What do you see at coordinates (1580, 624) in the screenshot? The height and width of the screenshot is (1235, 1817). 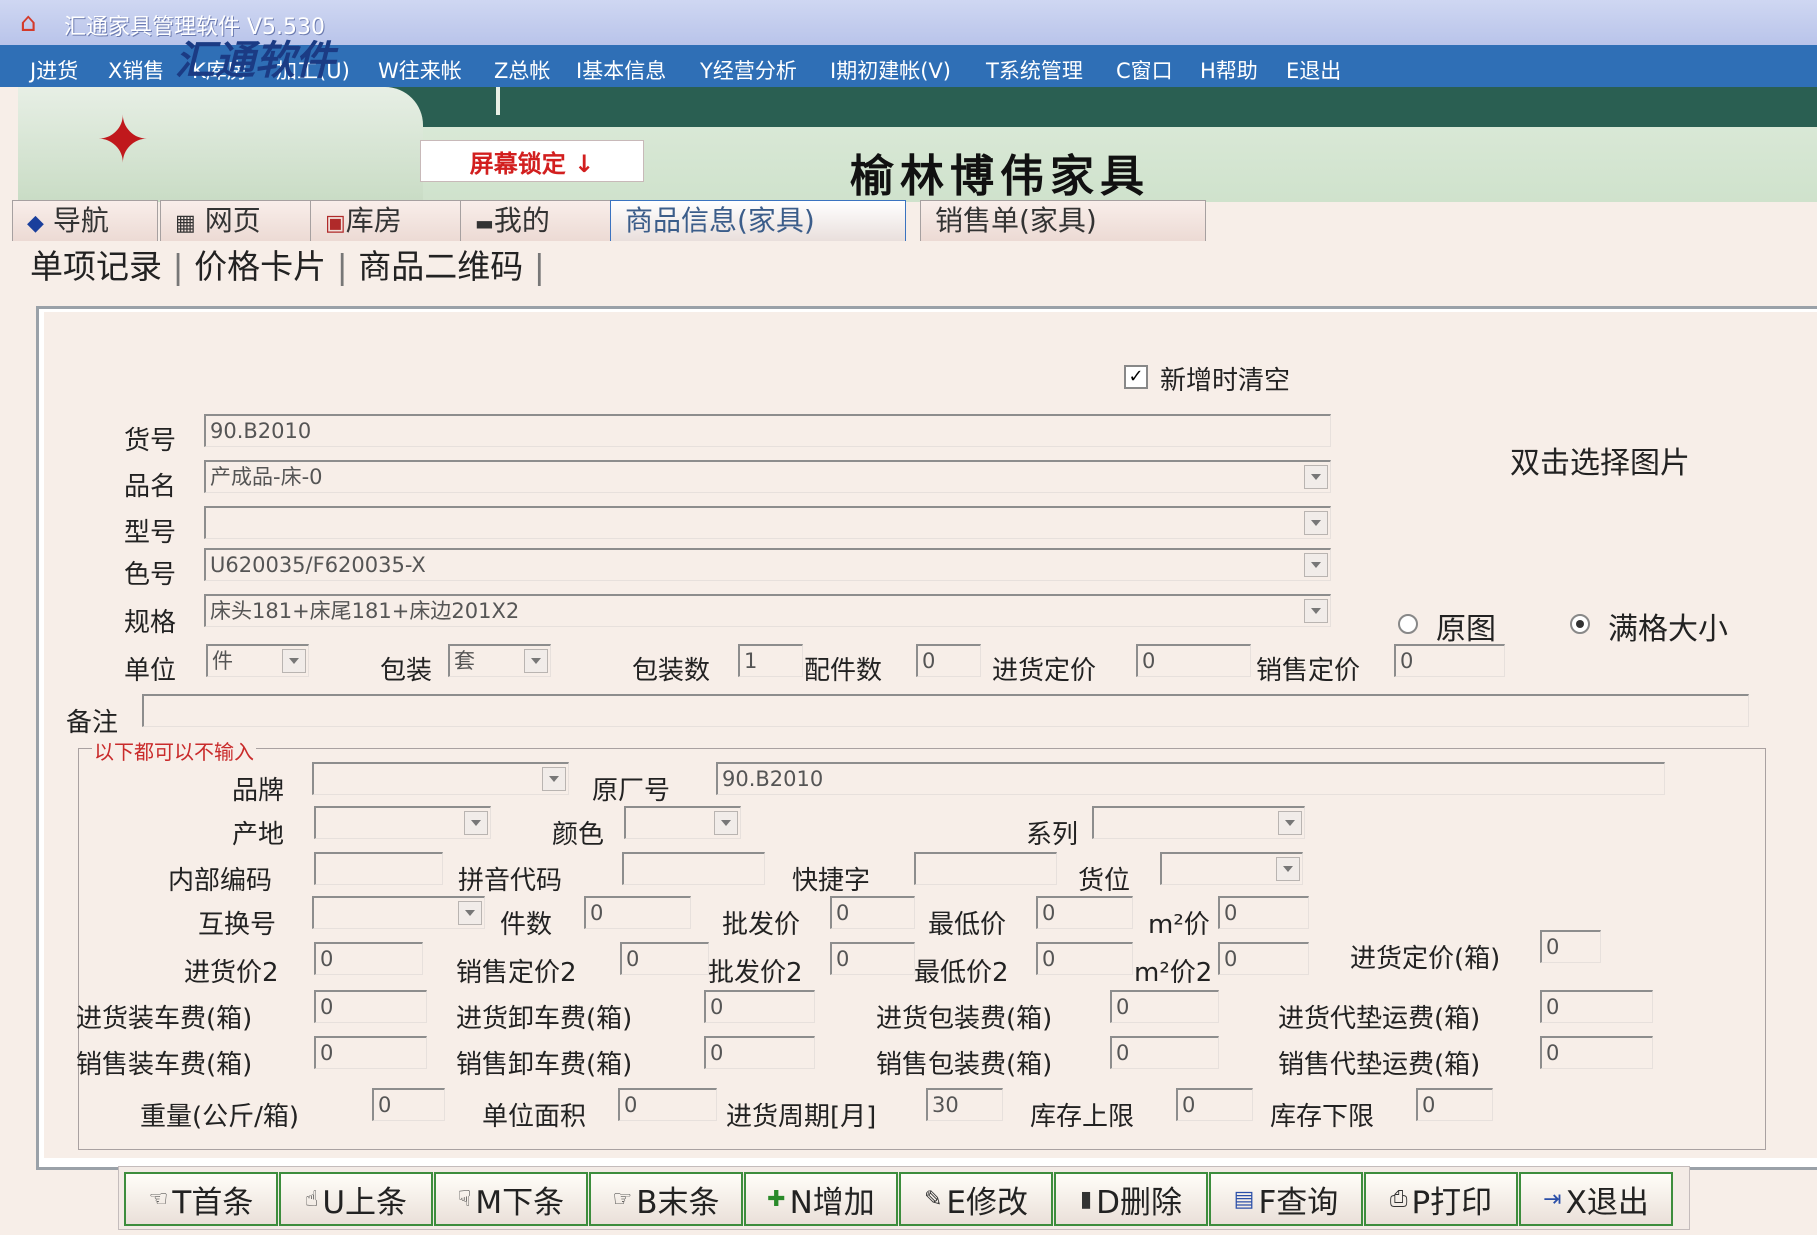 I see `radio-fit` at bounding box center [1580, 624].